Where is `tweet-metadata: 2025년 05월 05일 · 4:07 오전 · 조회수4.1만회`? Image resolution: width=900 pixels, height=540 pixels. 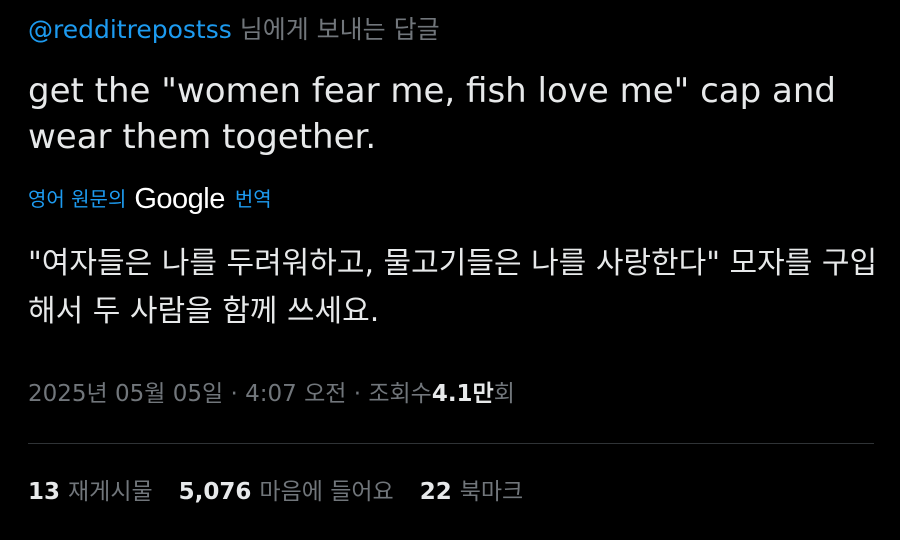
tweet-metadata: 2025년 05월 05일 · 4:07 오전 · 조회수4.1만회 is located at coordinates (271, 394).